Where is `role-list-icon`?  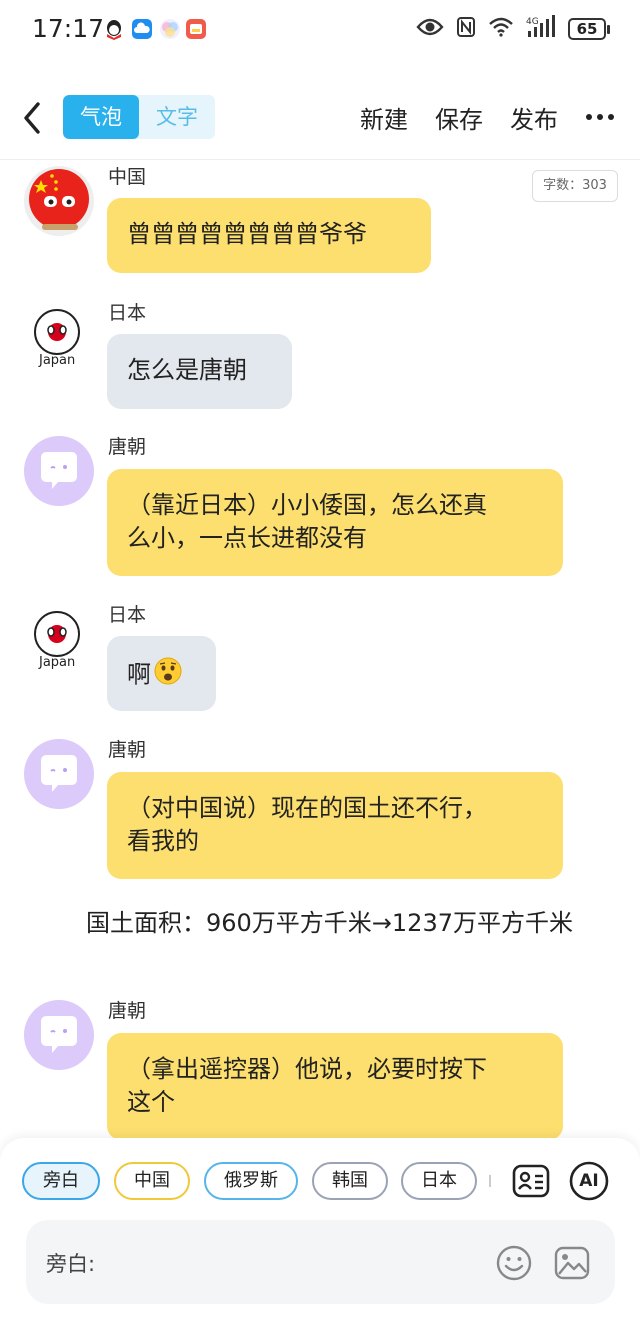 role-list-icon is located at coordinates (531, 1181).